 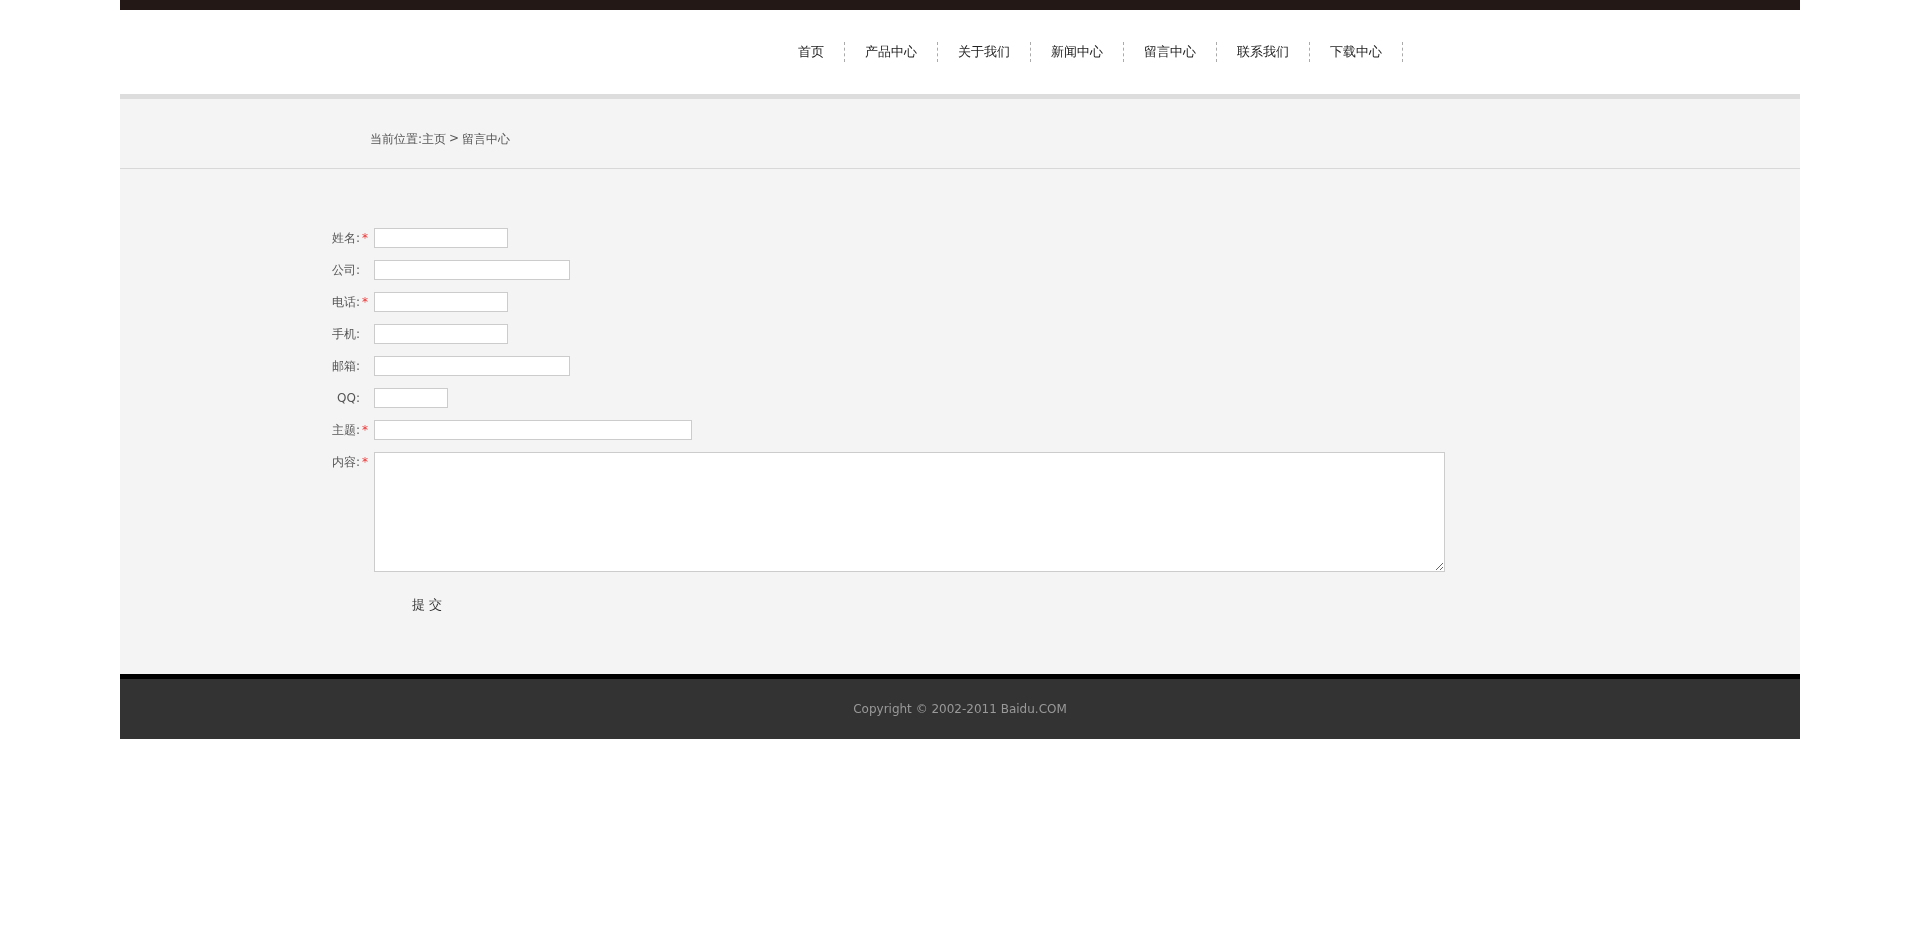 I want to click on nav-link: 产品中心, so click(x=891, y=52).